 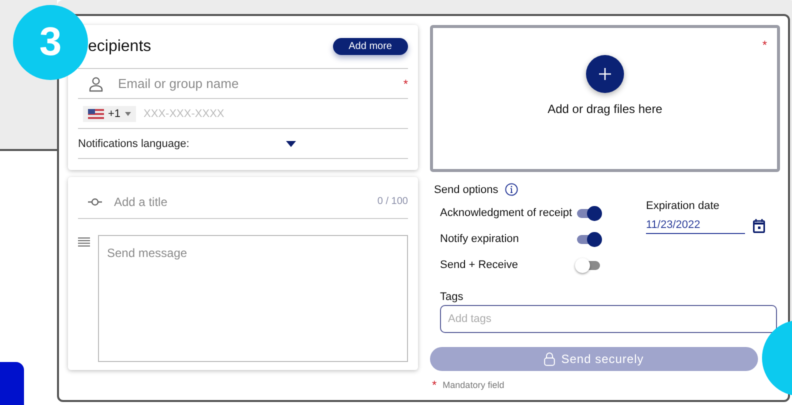 What do you see at coordinates (370, 46) in the screenshot?
I see `add-more-button: Add more` at bounding box center [370, 46].